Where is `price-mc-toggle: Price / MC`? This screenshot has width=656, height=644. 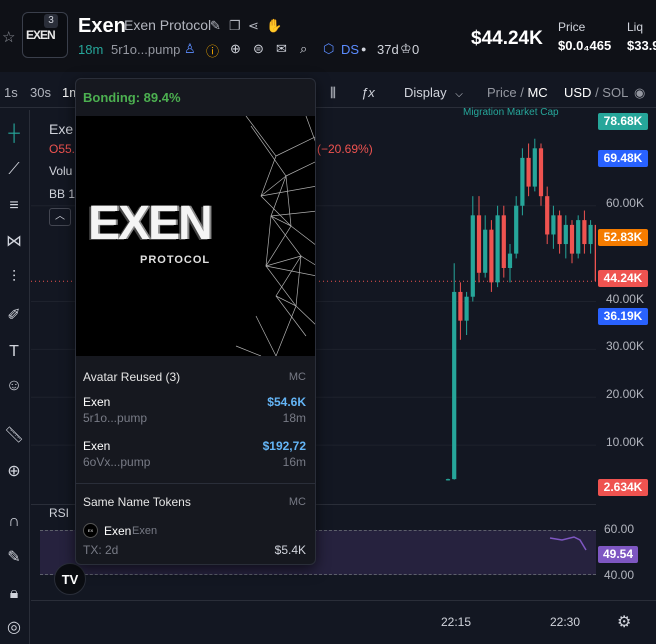 price-mc-toggle: Price / MC is located at coordinates (517, 92).